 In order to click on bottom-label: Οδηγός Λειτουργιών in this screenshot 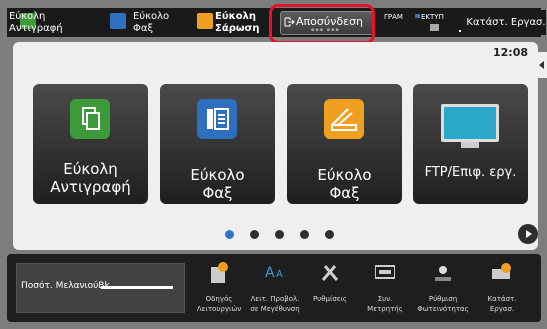, I will do `click(219, 304)`.